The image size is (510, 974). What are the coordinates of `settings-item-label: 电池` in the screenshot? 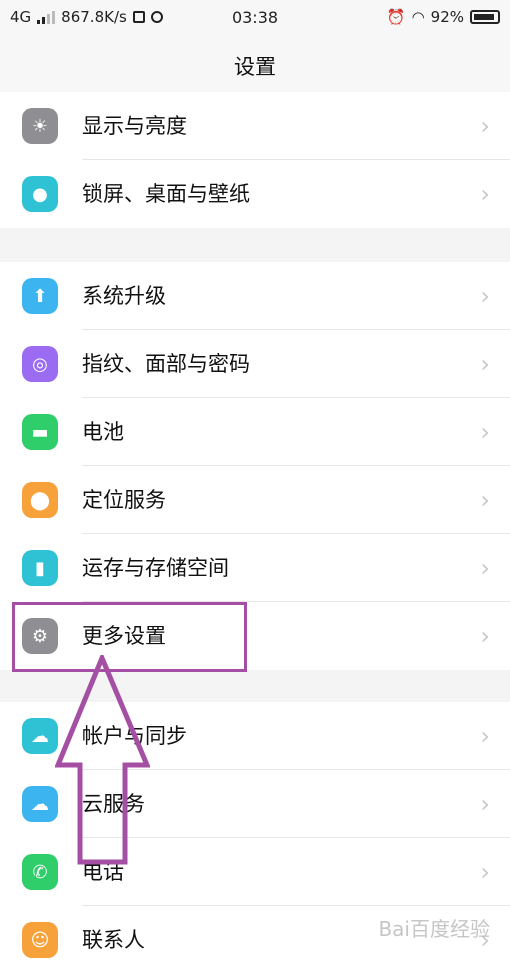 It's located at (103, 432).